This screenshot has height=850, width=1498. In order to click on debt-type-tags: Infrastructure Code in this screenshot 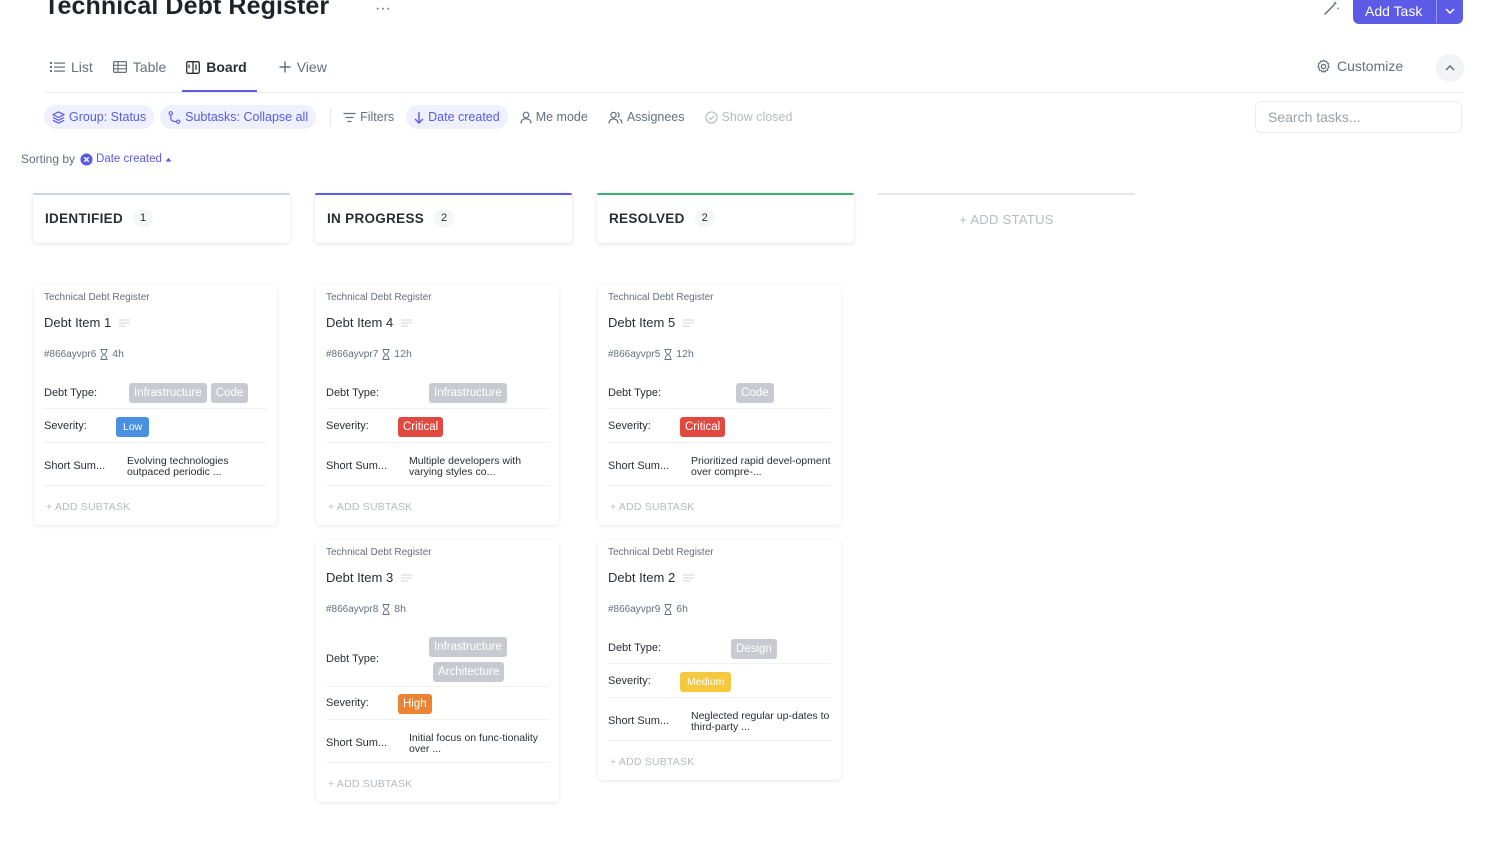, I will do `click(189, 393)`.